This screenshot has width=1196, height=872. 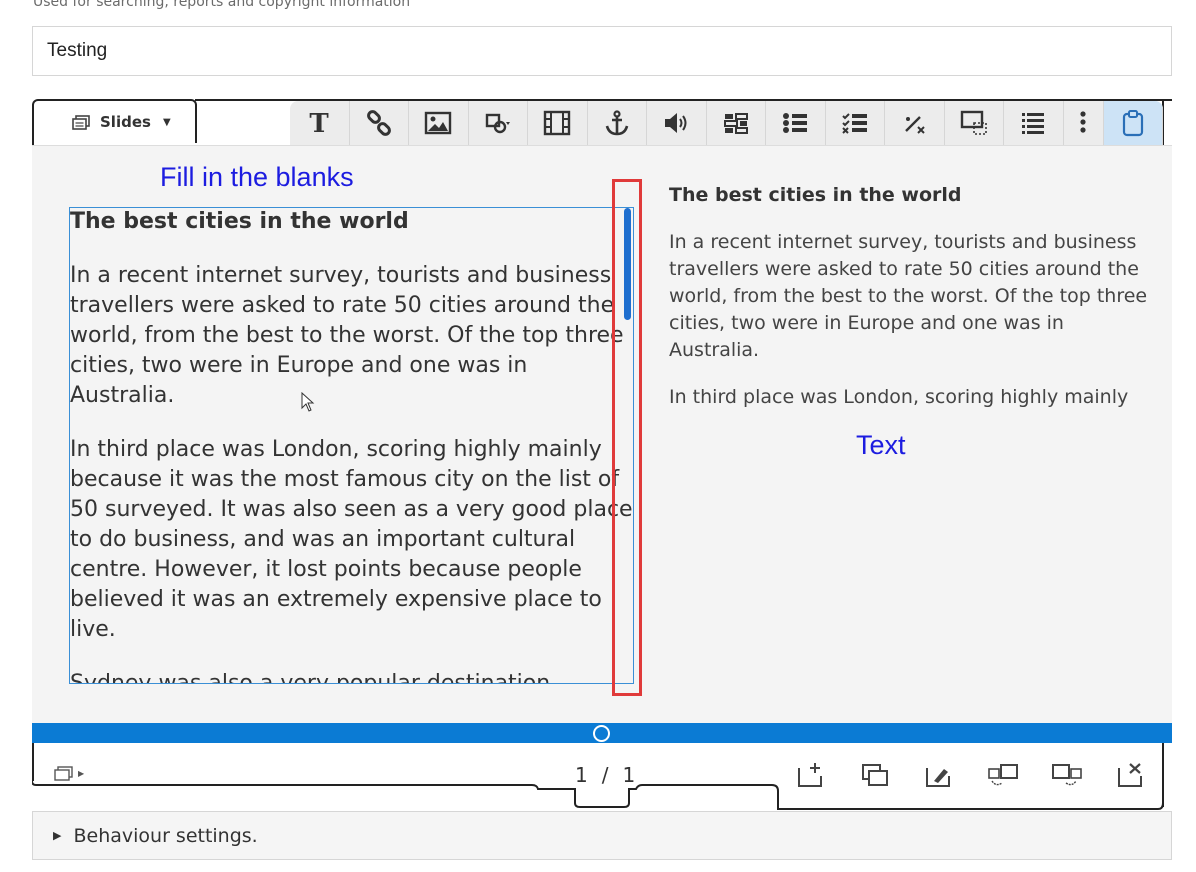 I want to click on slide-resize-bar, so click(x=602, y=733).